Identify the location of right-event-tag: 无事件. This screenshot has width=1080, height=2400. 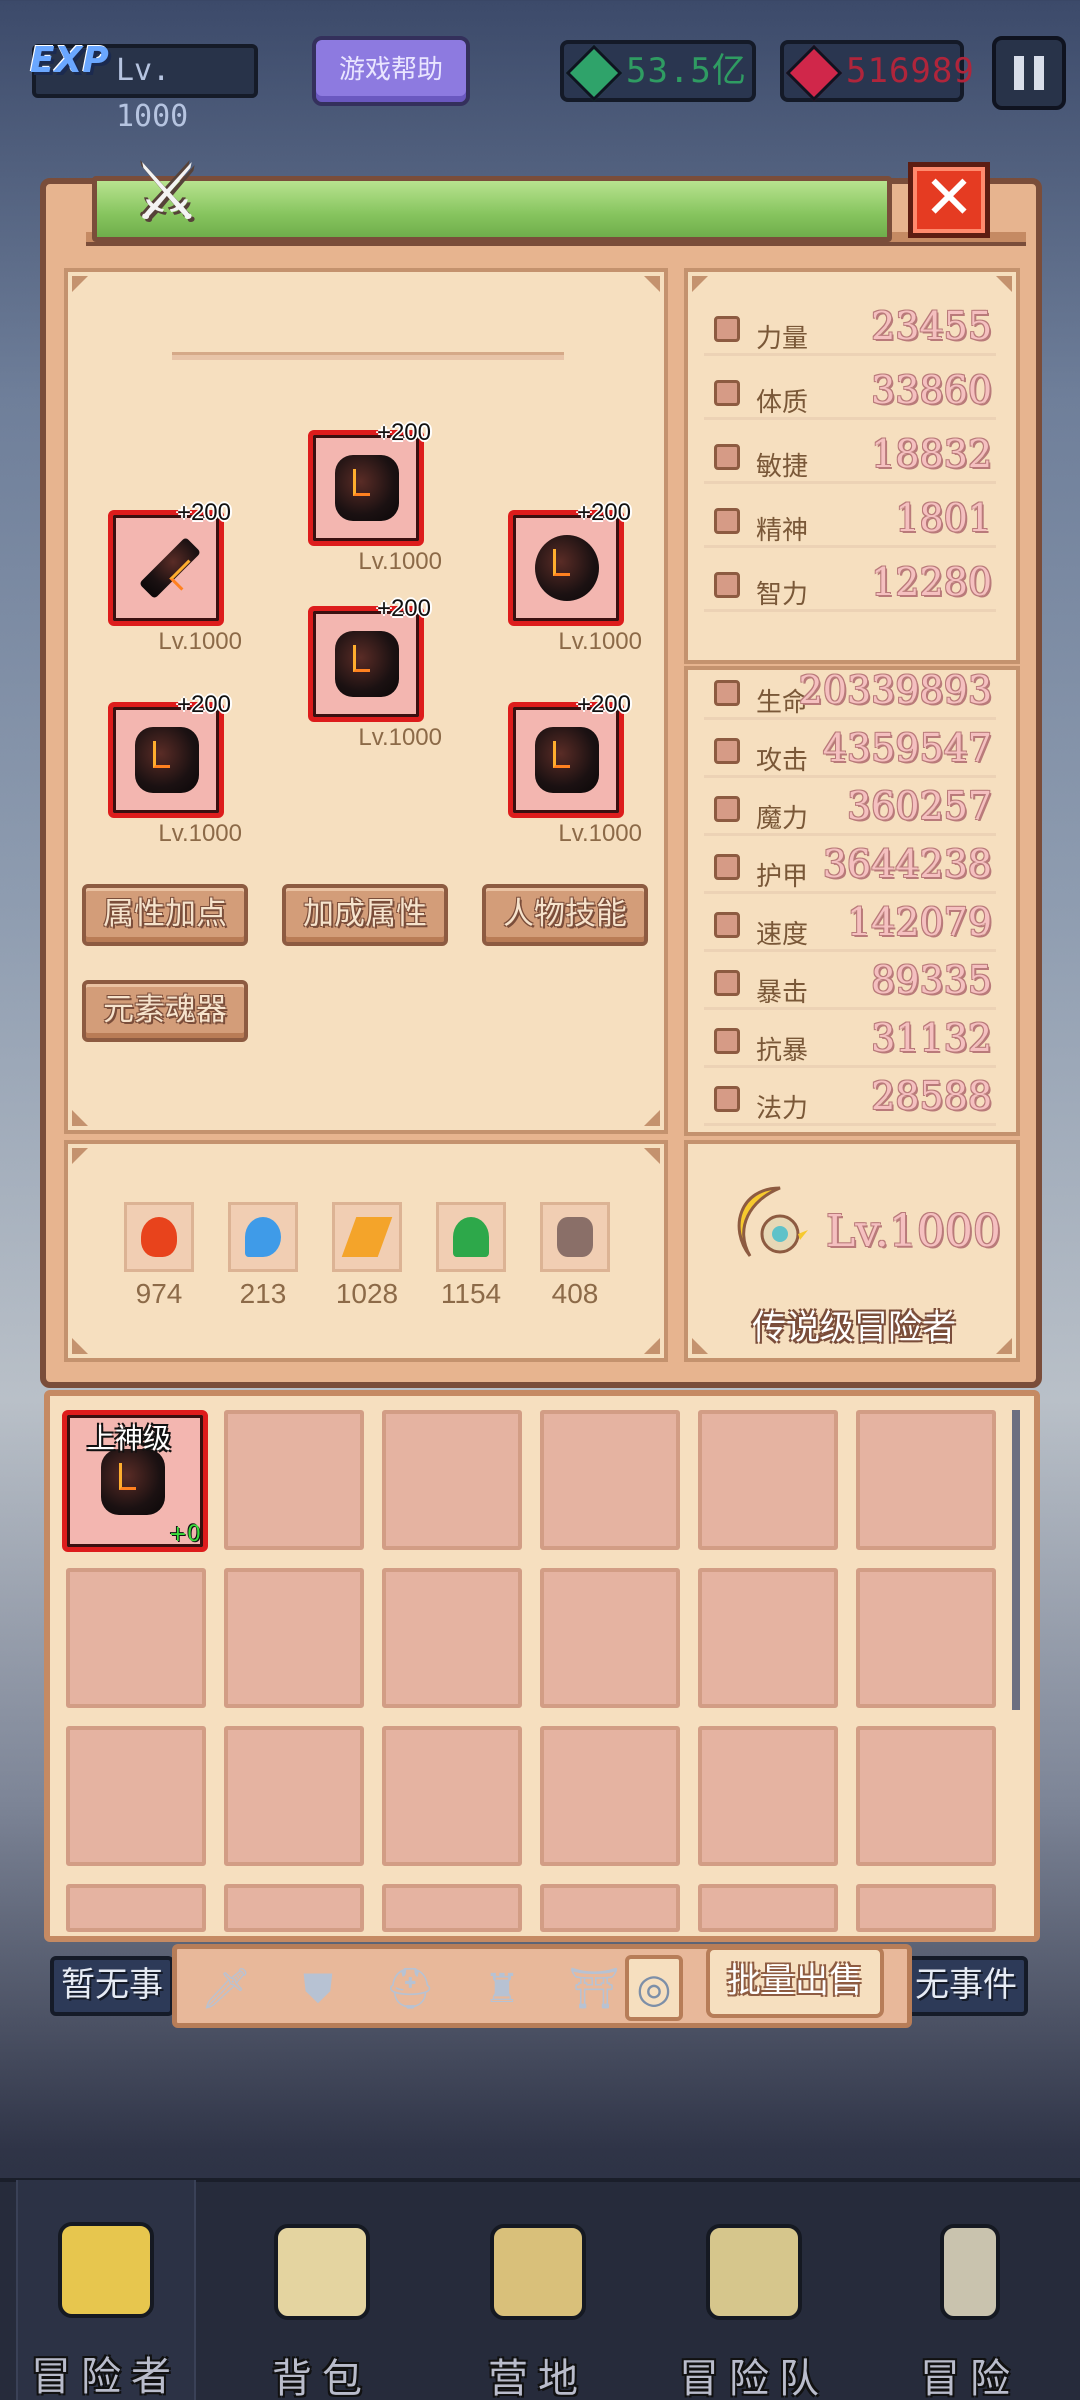
(966, 1986).